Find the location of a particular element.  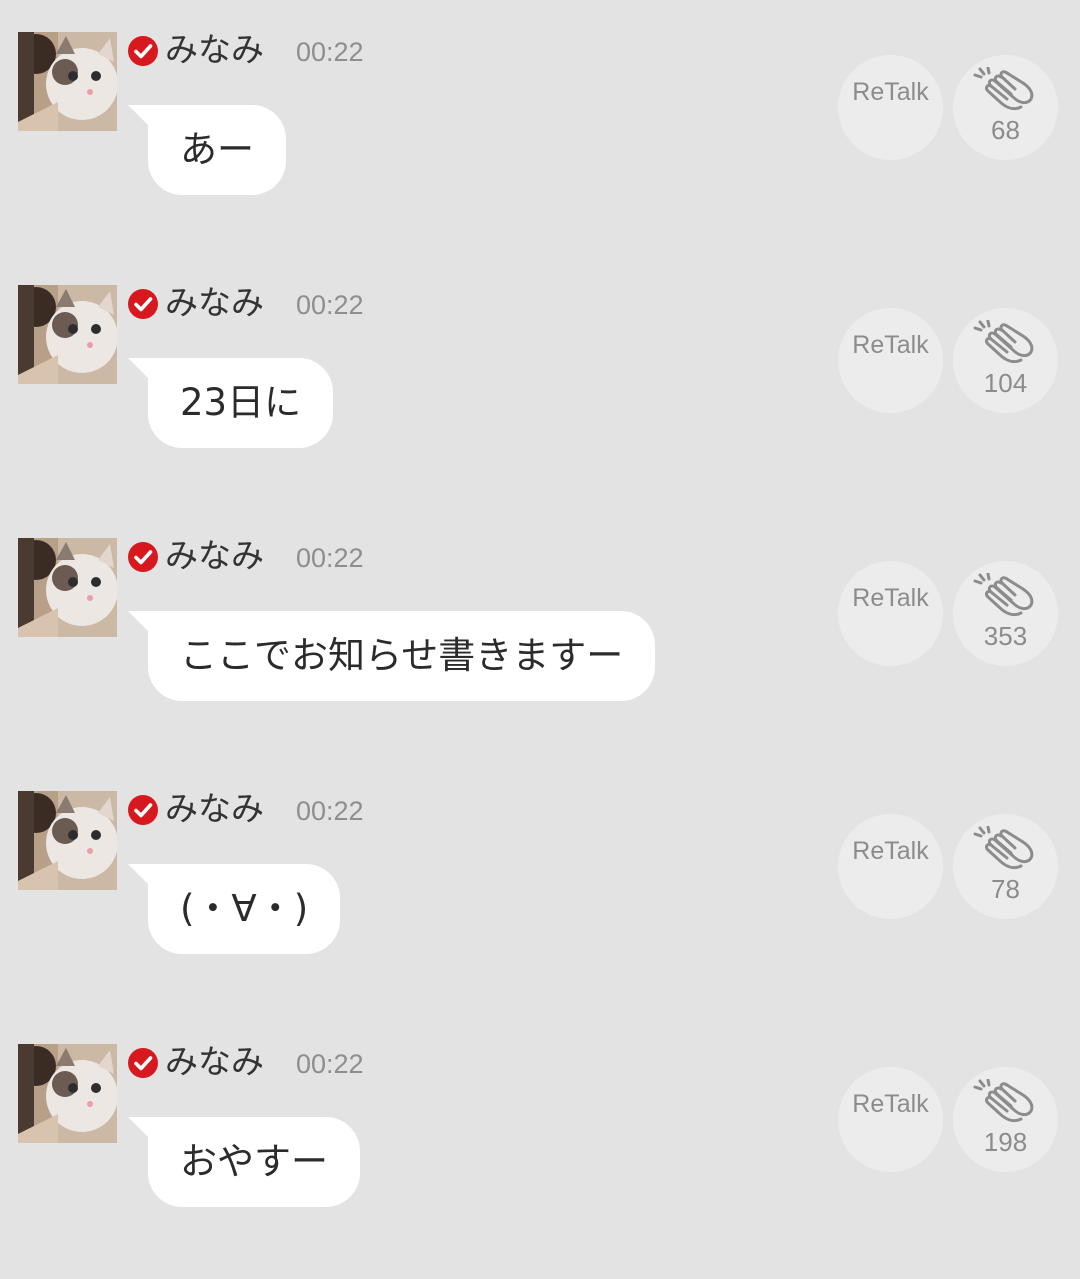

clap-button: 104 is located at coordinates (1005, 360).